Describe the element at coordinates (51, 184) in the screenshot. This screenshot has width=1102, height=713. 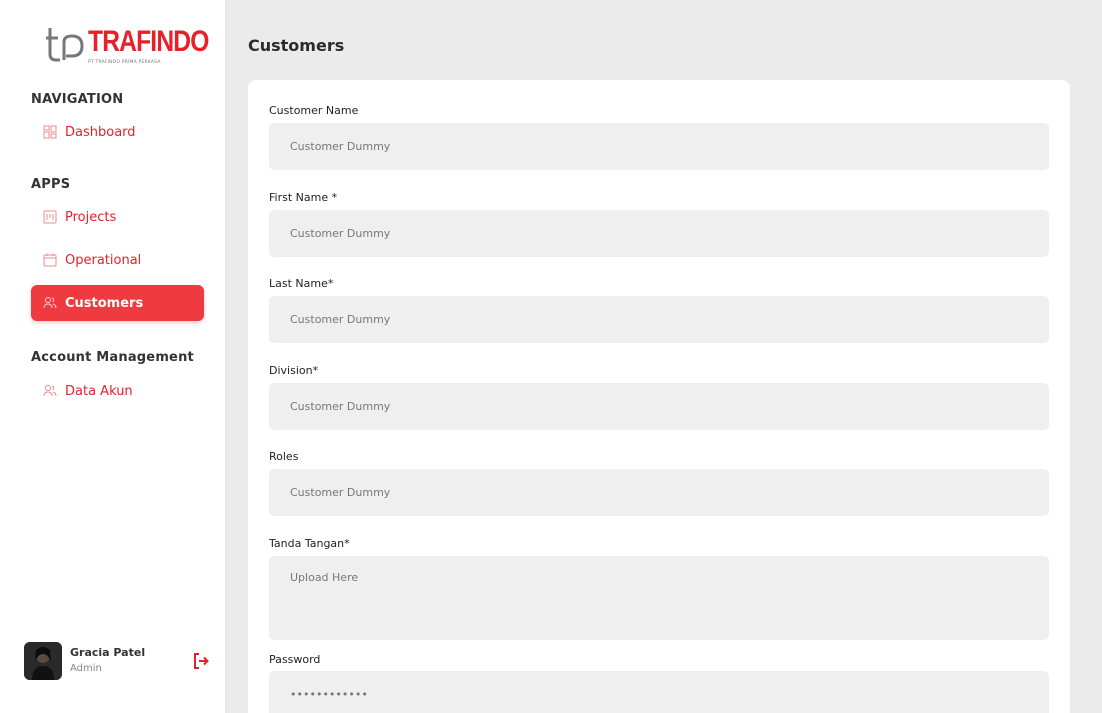
I see `apps-section-title: APPS` at that location.